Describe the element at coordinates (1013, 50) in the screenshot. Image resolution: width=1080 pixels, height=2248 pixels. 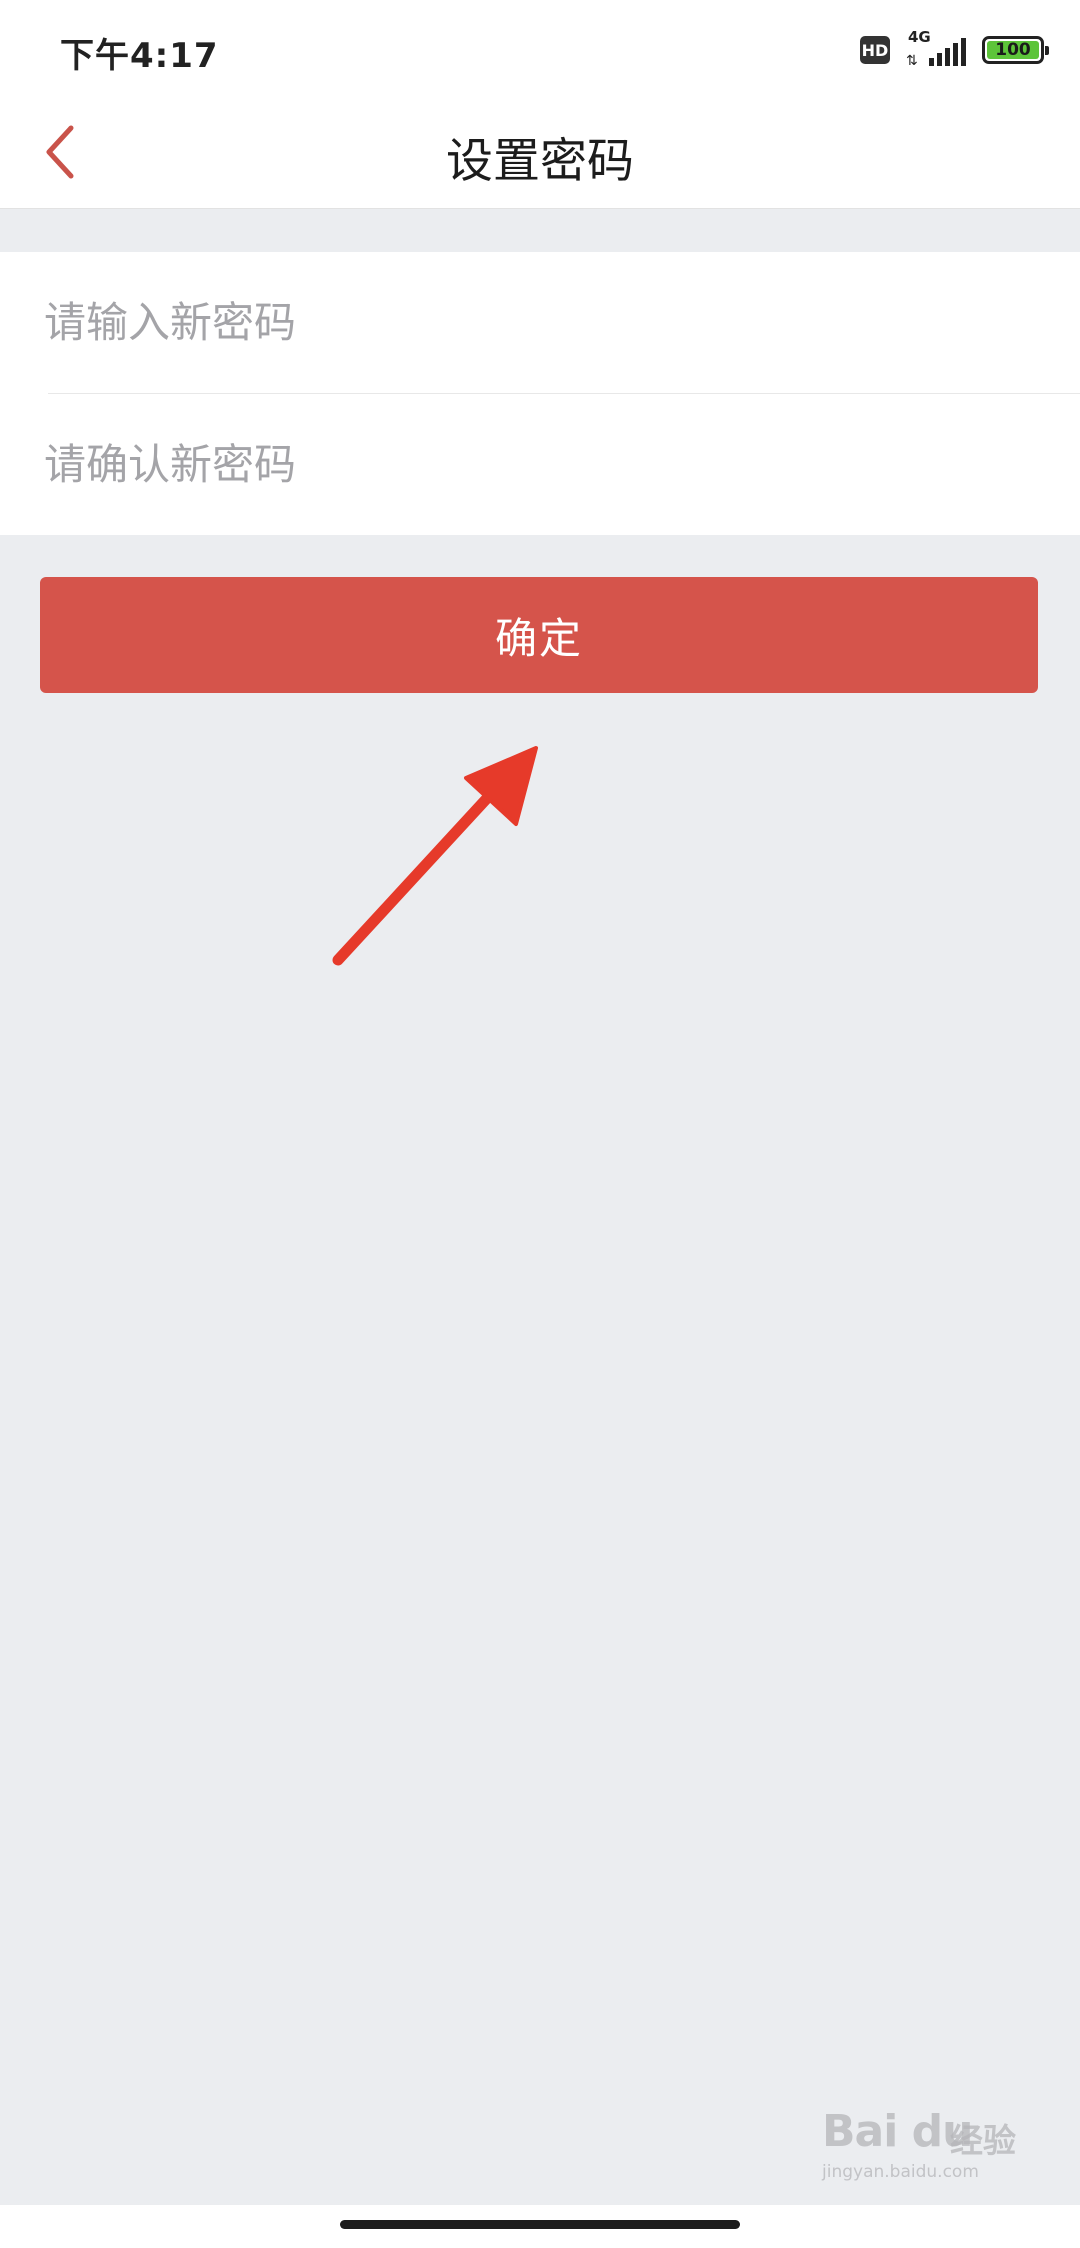
I see `battery-level: 100` at that location.